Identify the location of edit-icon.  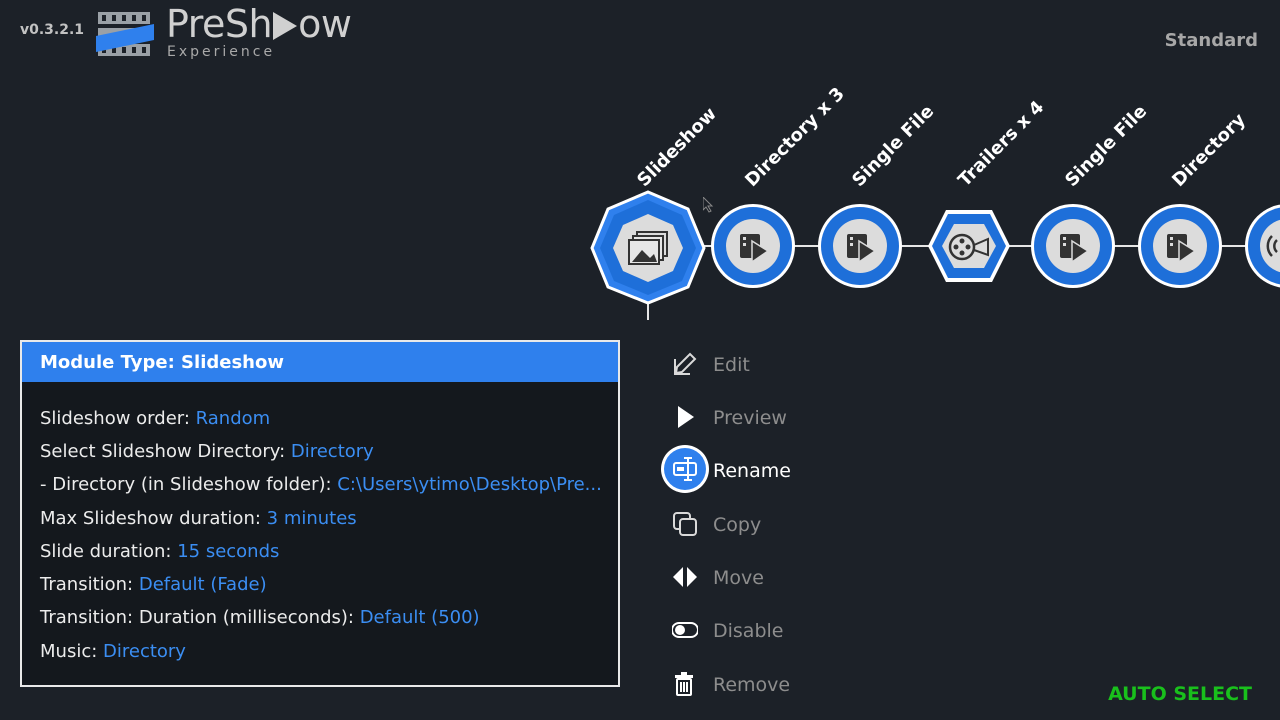
(685, 363).